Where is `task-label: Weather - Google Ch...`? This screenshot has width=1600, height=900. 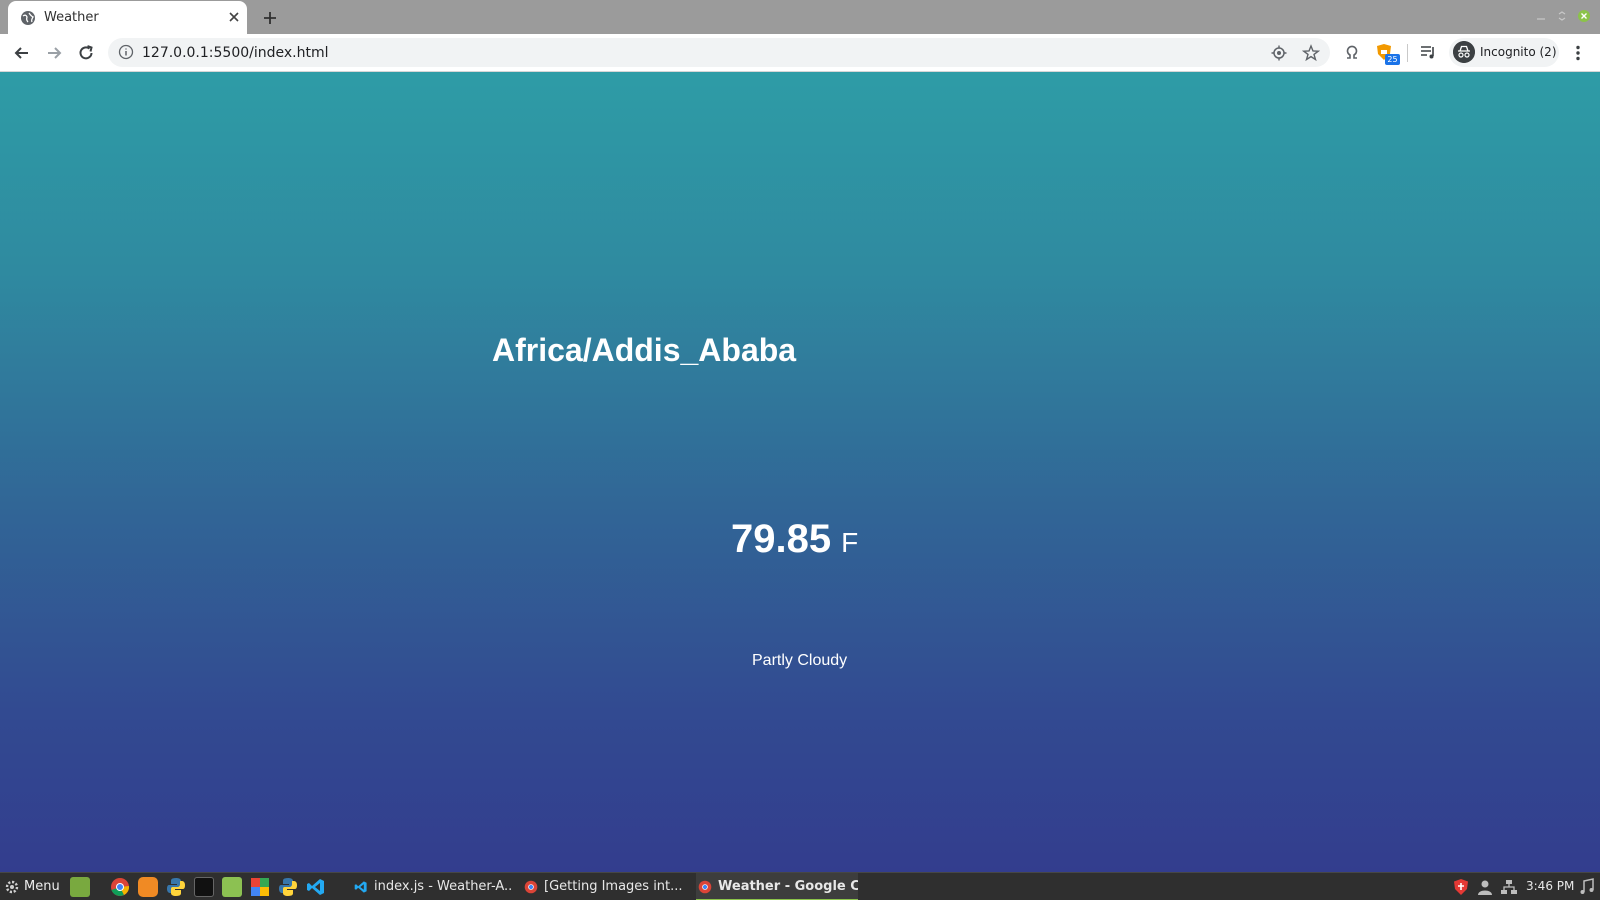 task-label: Weather - Google Ch... is located at coordinates (788, 886).